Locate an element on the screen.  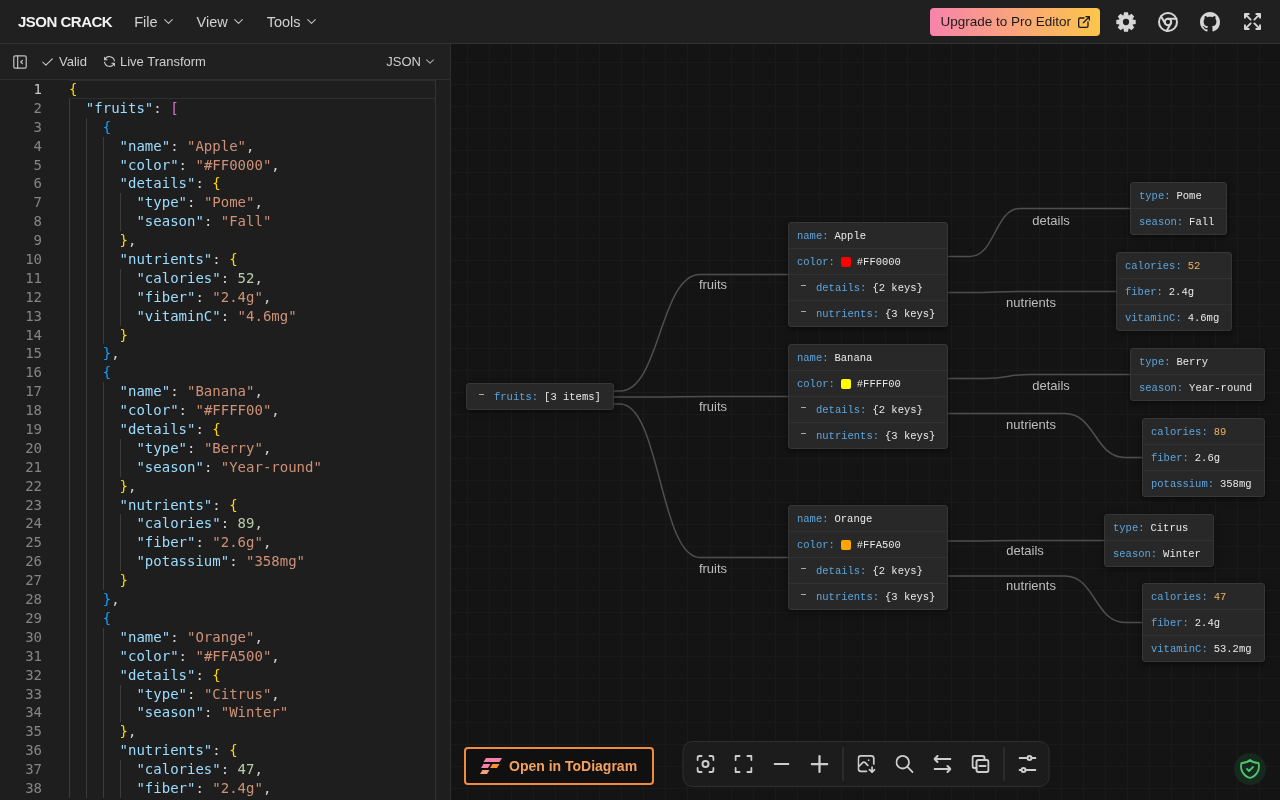
code-line: "season": "Year-round" is located at coordinates (229, 467).